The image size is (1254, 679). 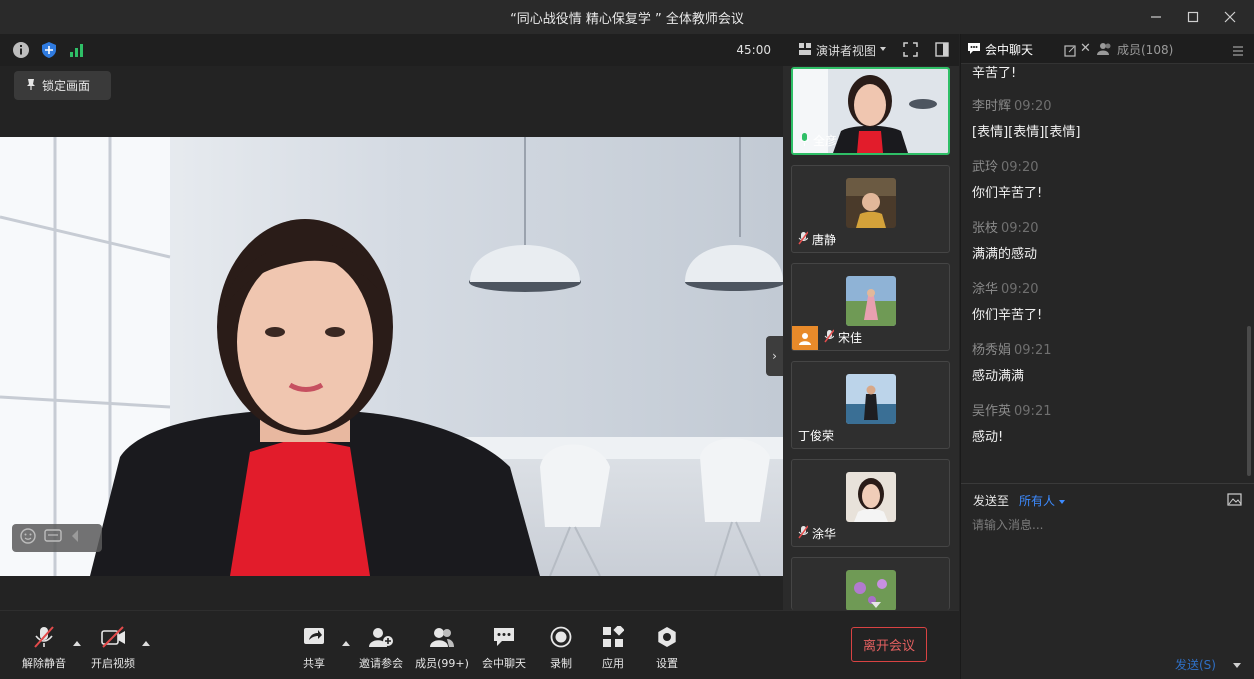 What do you see at coordinates (1005, 167) in the screenshot?
I see `chat-message-author: 武玲 09:20` at bounding box center [1005, 167].